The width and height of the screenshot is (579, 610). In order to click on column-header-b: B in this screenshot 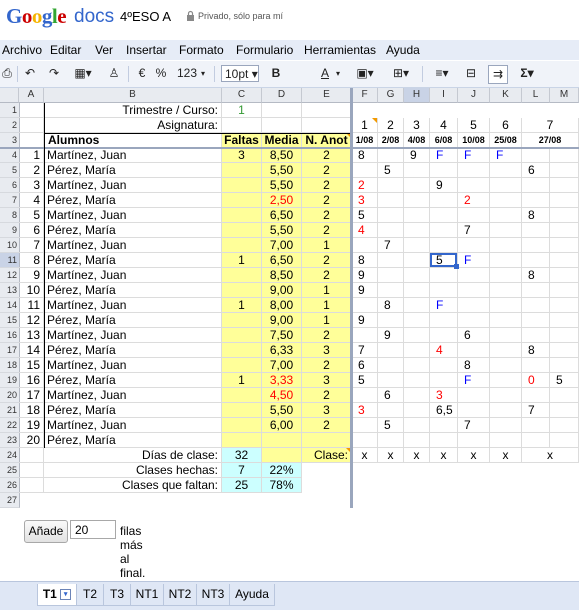, I will do `click(133, 95)`.